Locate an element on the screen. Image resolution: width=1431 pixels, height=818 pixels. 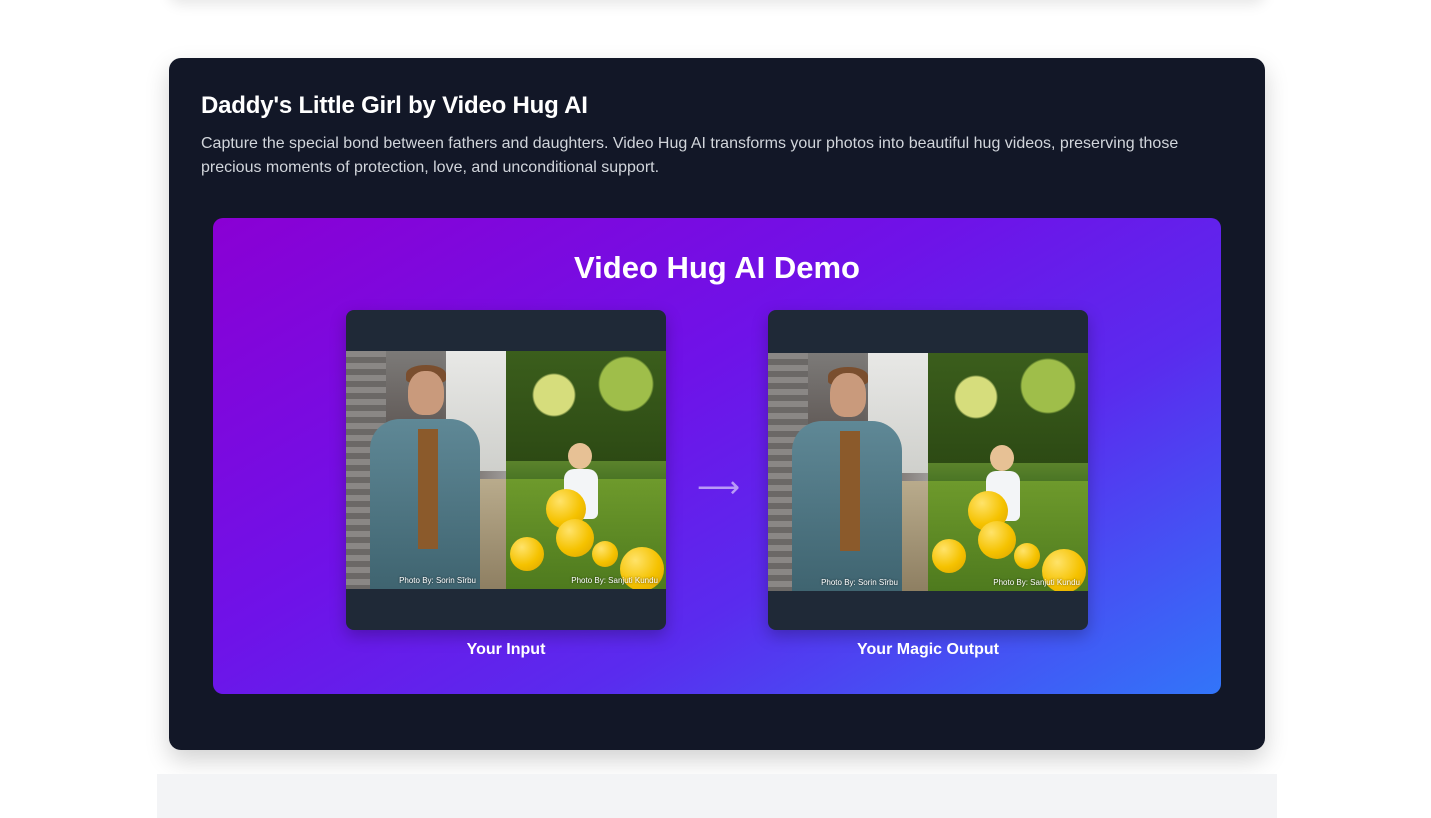
input-caption: Your Input is located at coordinates (506, 649).